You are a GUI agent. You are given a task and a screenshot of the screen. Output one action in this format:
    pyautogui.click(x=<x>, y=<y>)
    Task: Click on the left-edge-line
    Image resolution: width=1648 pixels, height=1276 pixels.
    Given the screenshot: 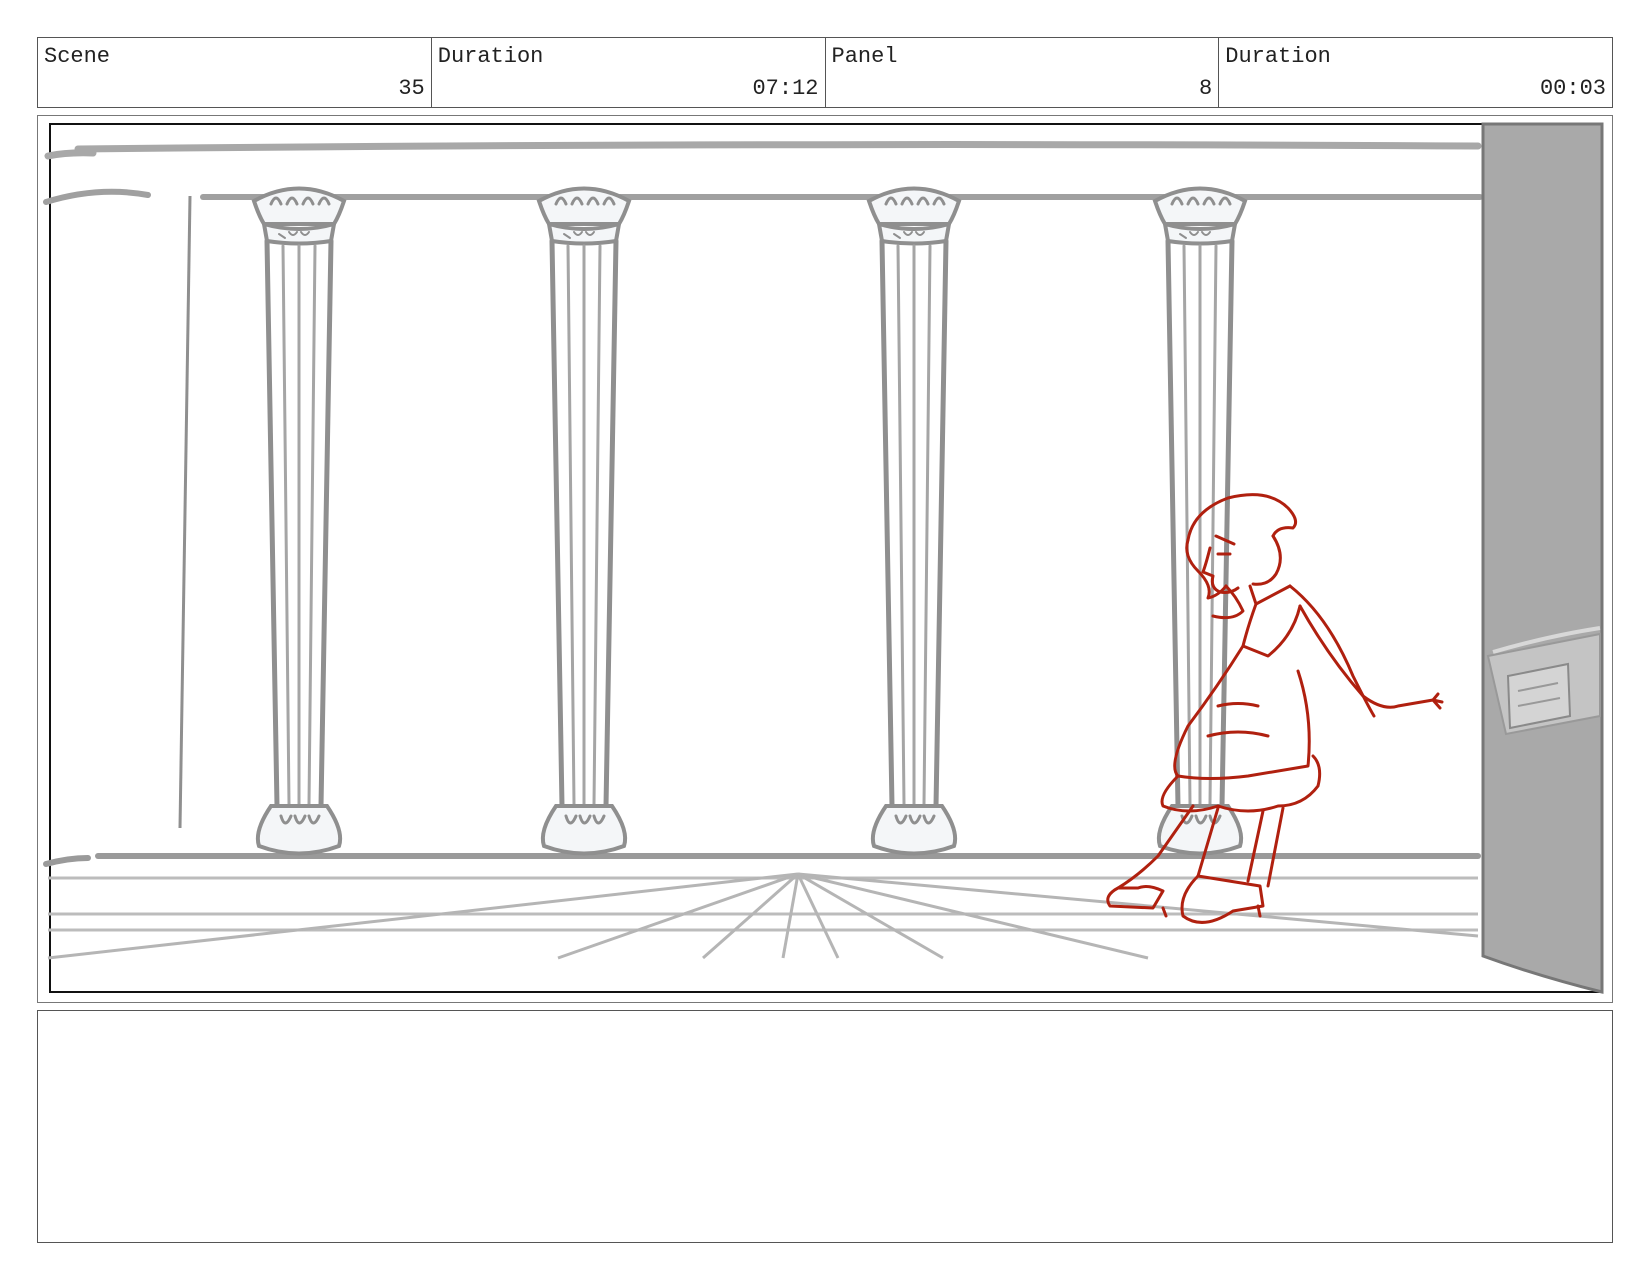 What is the action you would take?
    pyautogui.click(x=185, y=512)
    